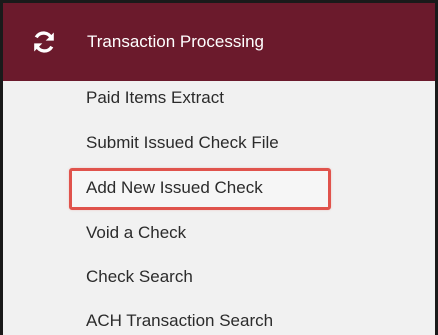 This screenshot has width=438, height=335. I want to click on menu-item-add-new-issued-check: Add New Issued Check, so click(174, 188).